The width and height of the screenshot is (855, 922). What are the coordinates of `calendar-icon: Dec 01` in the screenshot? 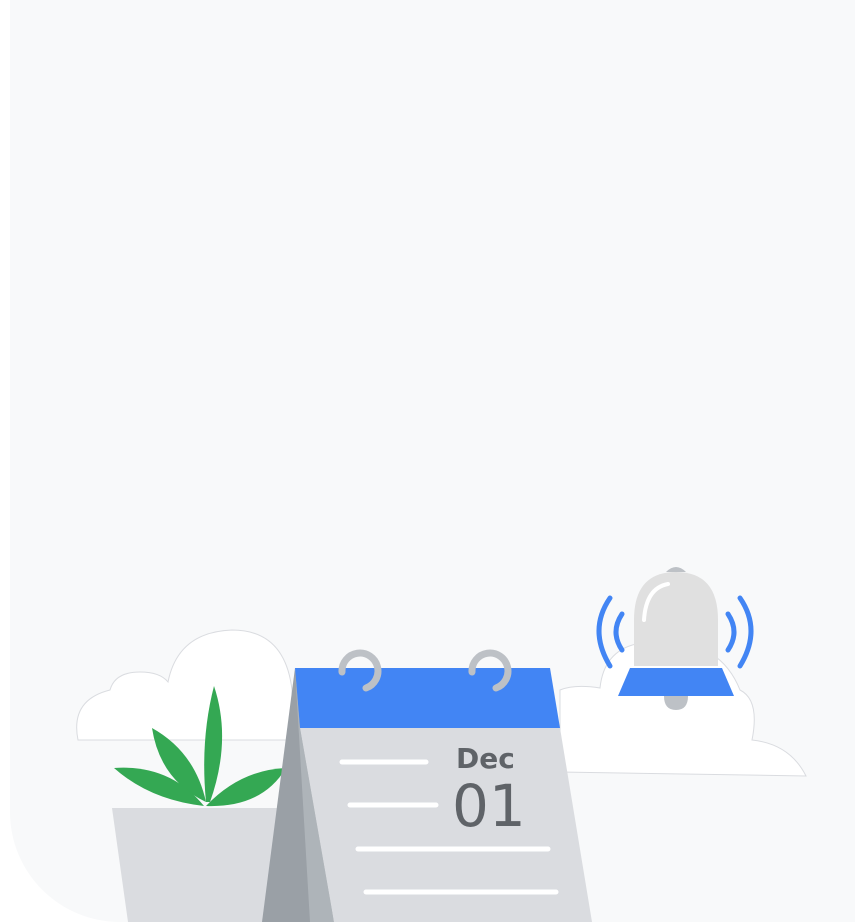 It's located at (427, 785).